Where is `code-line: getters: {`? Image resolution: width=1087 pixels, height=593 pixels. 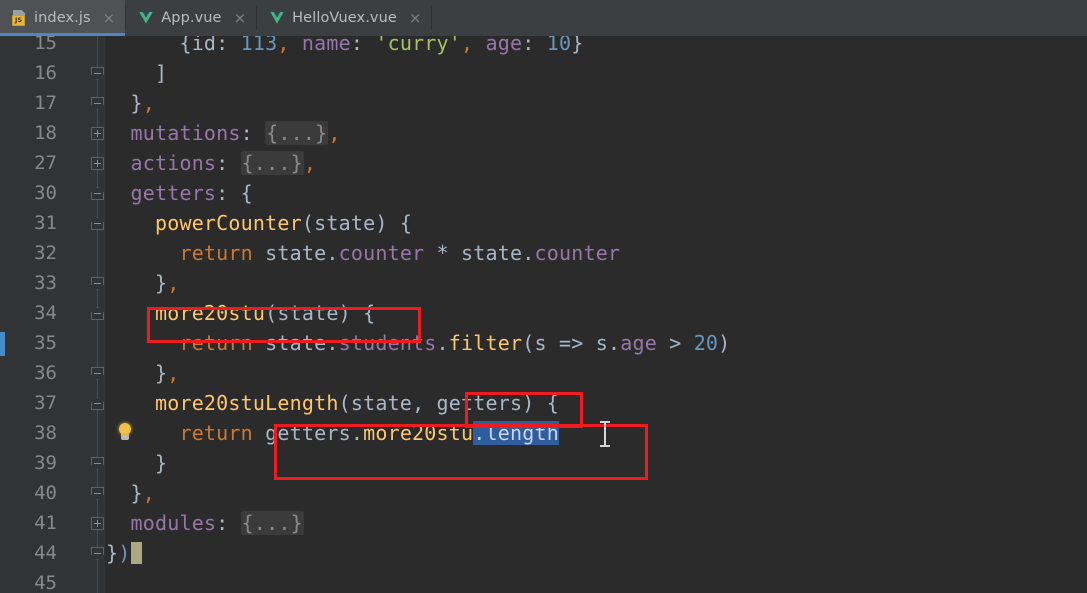
code-line: getters: { is located at coordinates (596, 193).